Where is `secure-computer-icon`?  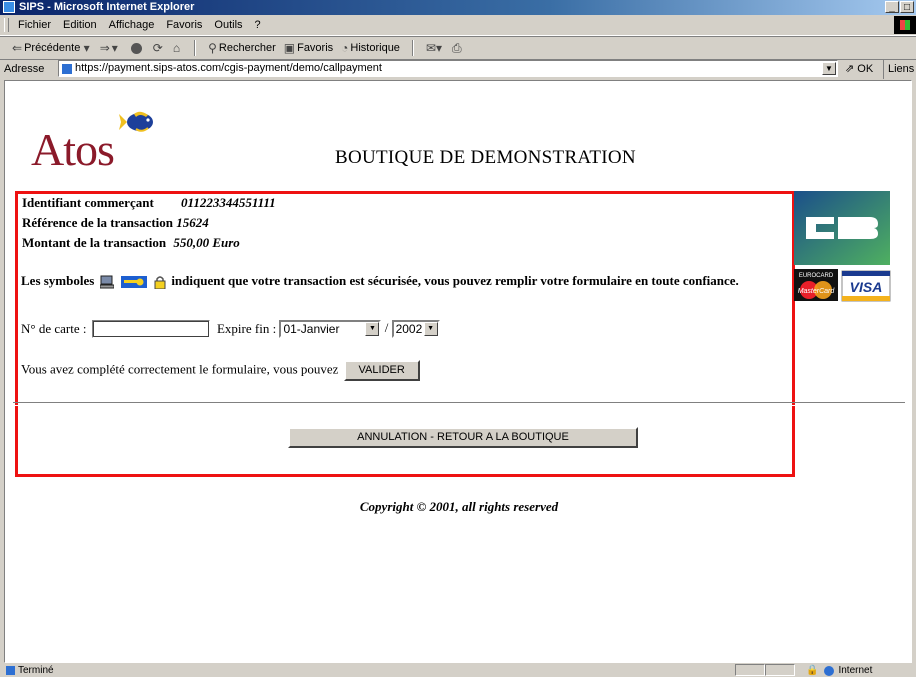 secure-computer-icon is located at coordinates (106, 282).